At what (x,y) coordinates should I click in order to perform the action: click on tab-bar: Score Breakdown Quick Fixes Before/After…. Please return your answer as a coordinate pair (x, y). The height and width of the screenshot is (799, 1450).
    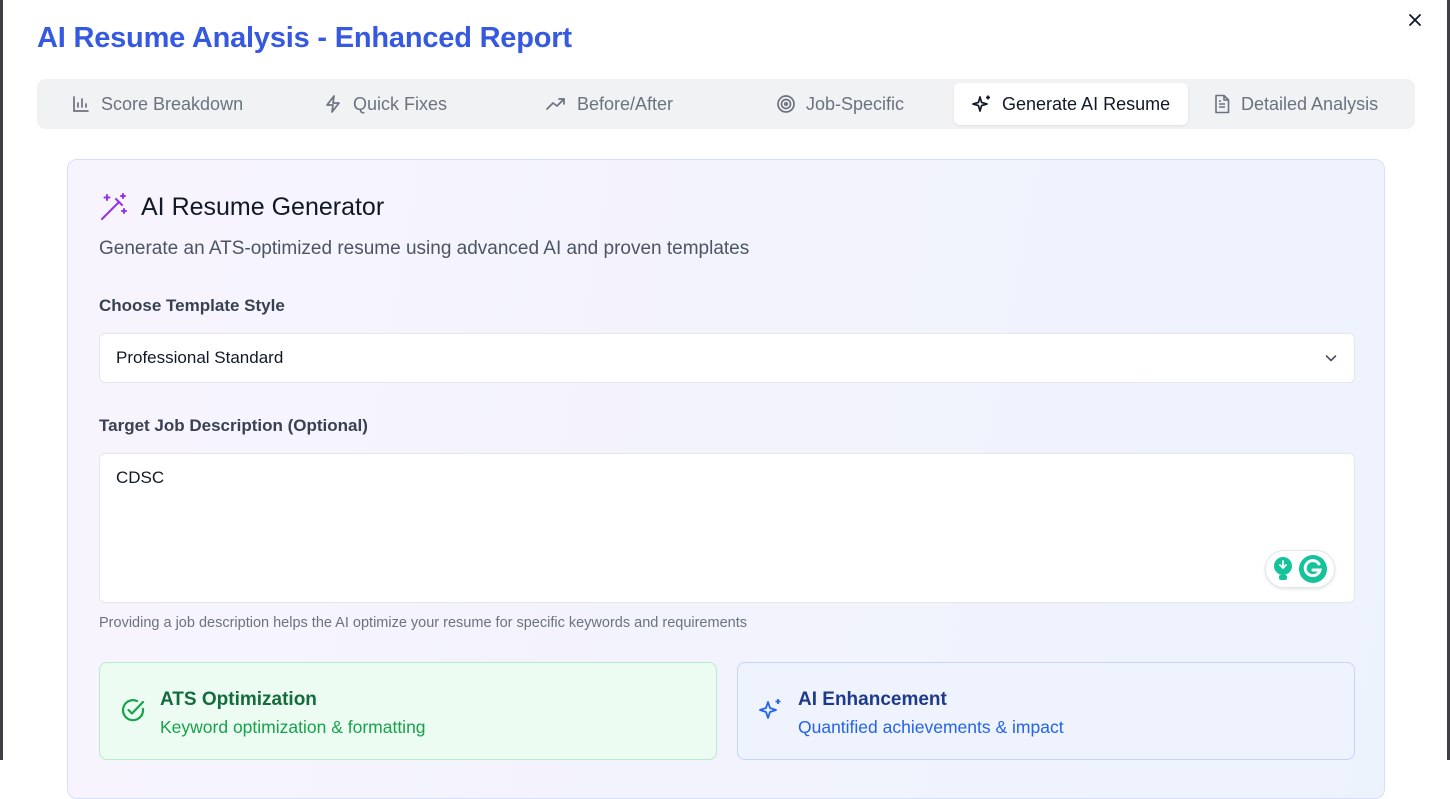
    Looking at the image, I should click on (726, 104).